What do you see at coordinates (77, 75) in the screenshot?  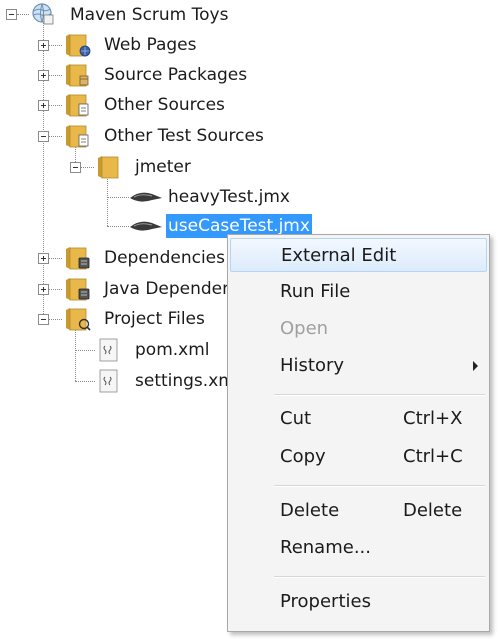 I see `source-packages-folder-icon` at bounding box center [77, 75].